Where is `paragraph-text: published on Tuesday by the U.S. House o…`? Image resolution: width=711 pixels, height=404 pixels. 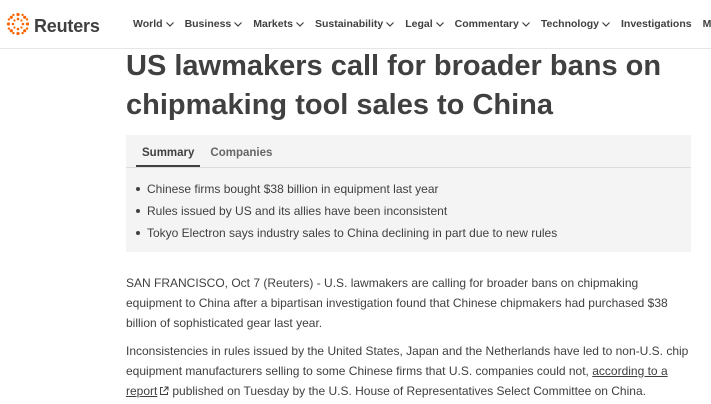 paragraph-text: published on Tuesday by the U.S. House o… is located at coordinates (409, 391).